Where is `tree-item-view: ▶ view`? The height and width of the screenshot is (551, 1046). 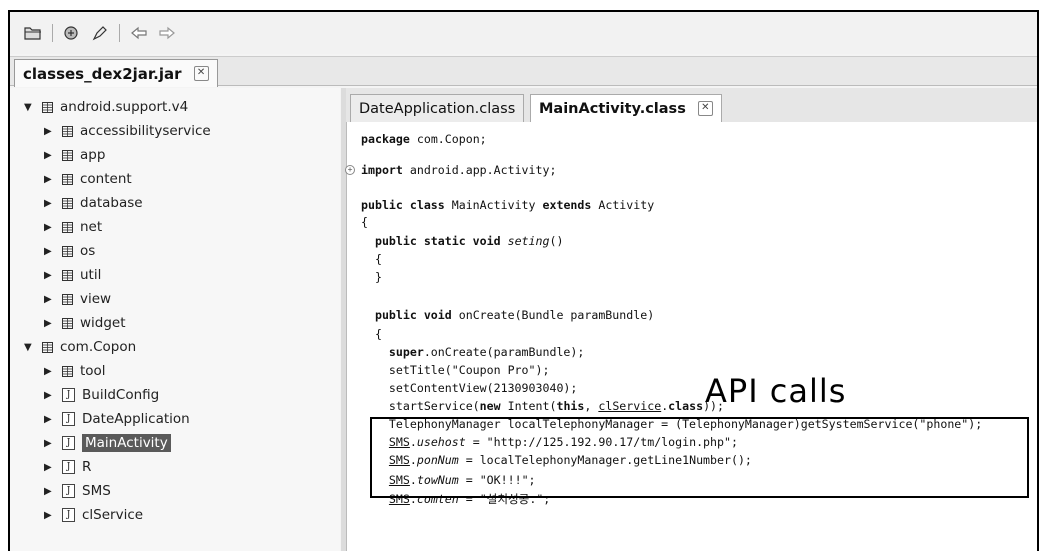
tree-item-view: ▶ view is located at coordinates (77, 299).